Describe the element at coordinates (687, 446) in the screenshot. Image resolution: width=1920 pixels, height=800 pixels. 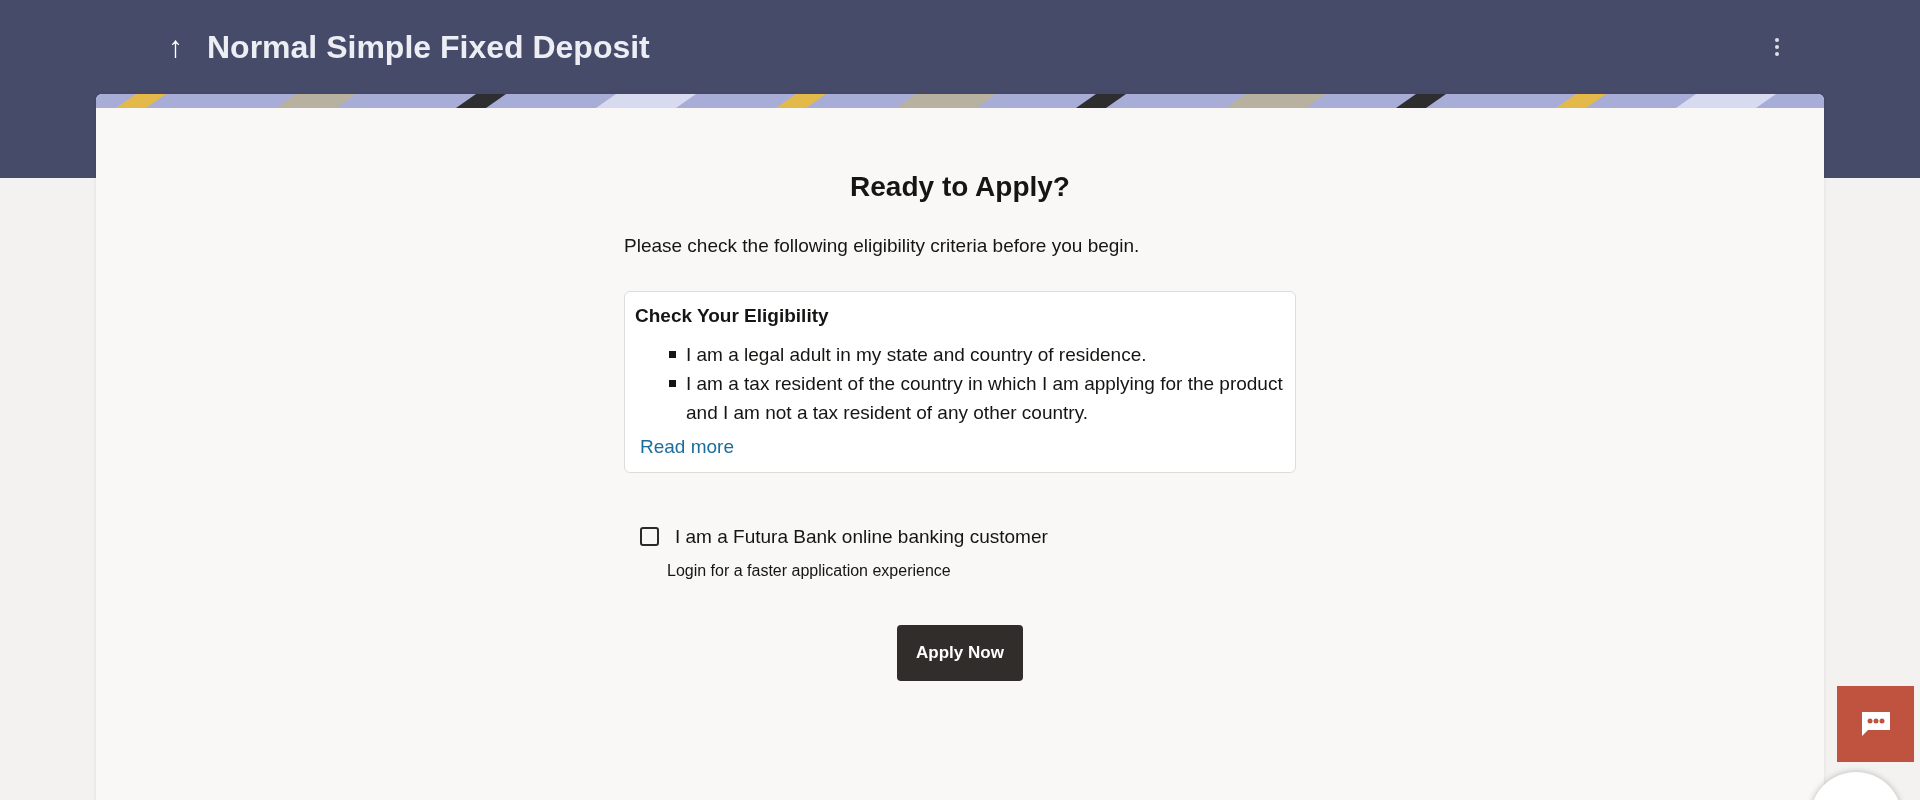
I see `read-more-link: Read more` at that location.